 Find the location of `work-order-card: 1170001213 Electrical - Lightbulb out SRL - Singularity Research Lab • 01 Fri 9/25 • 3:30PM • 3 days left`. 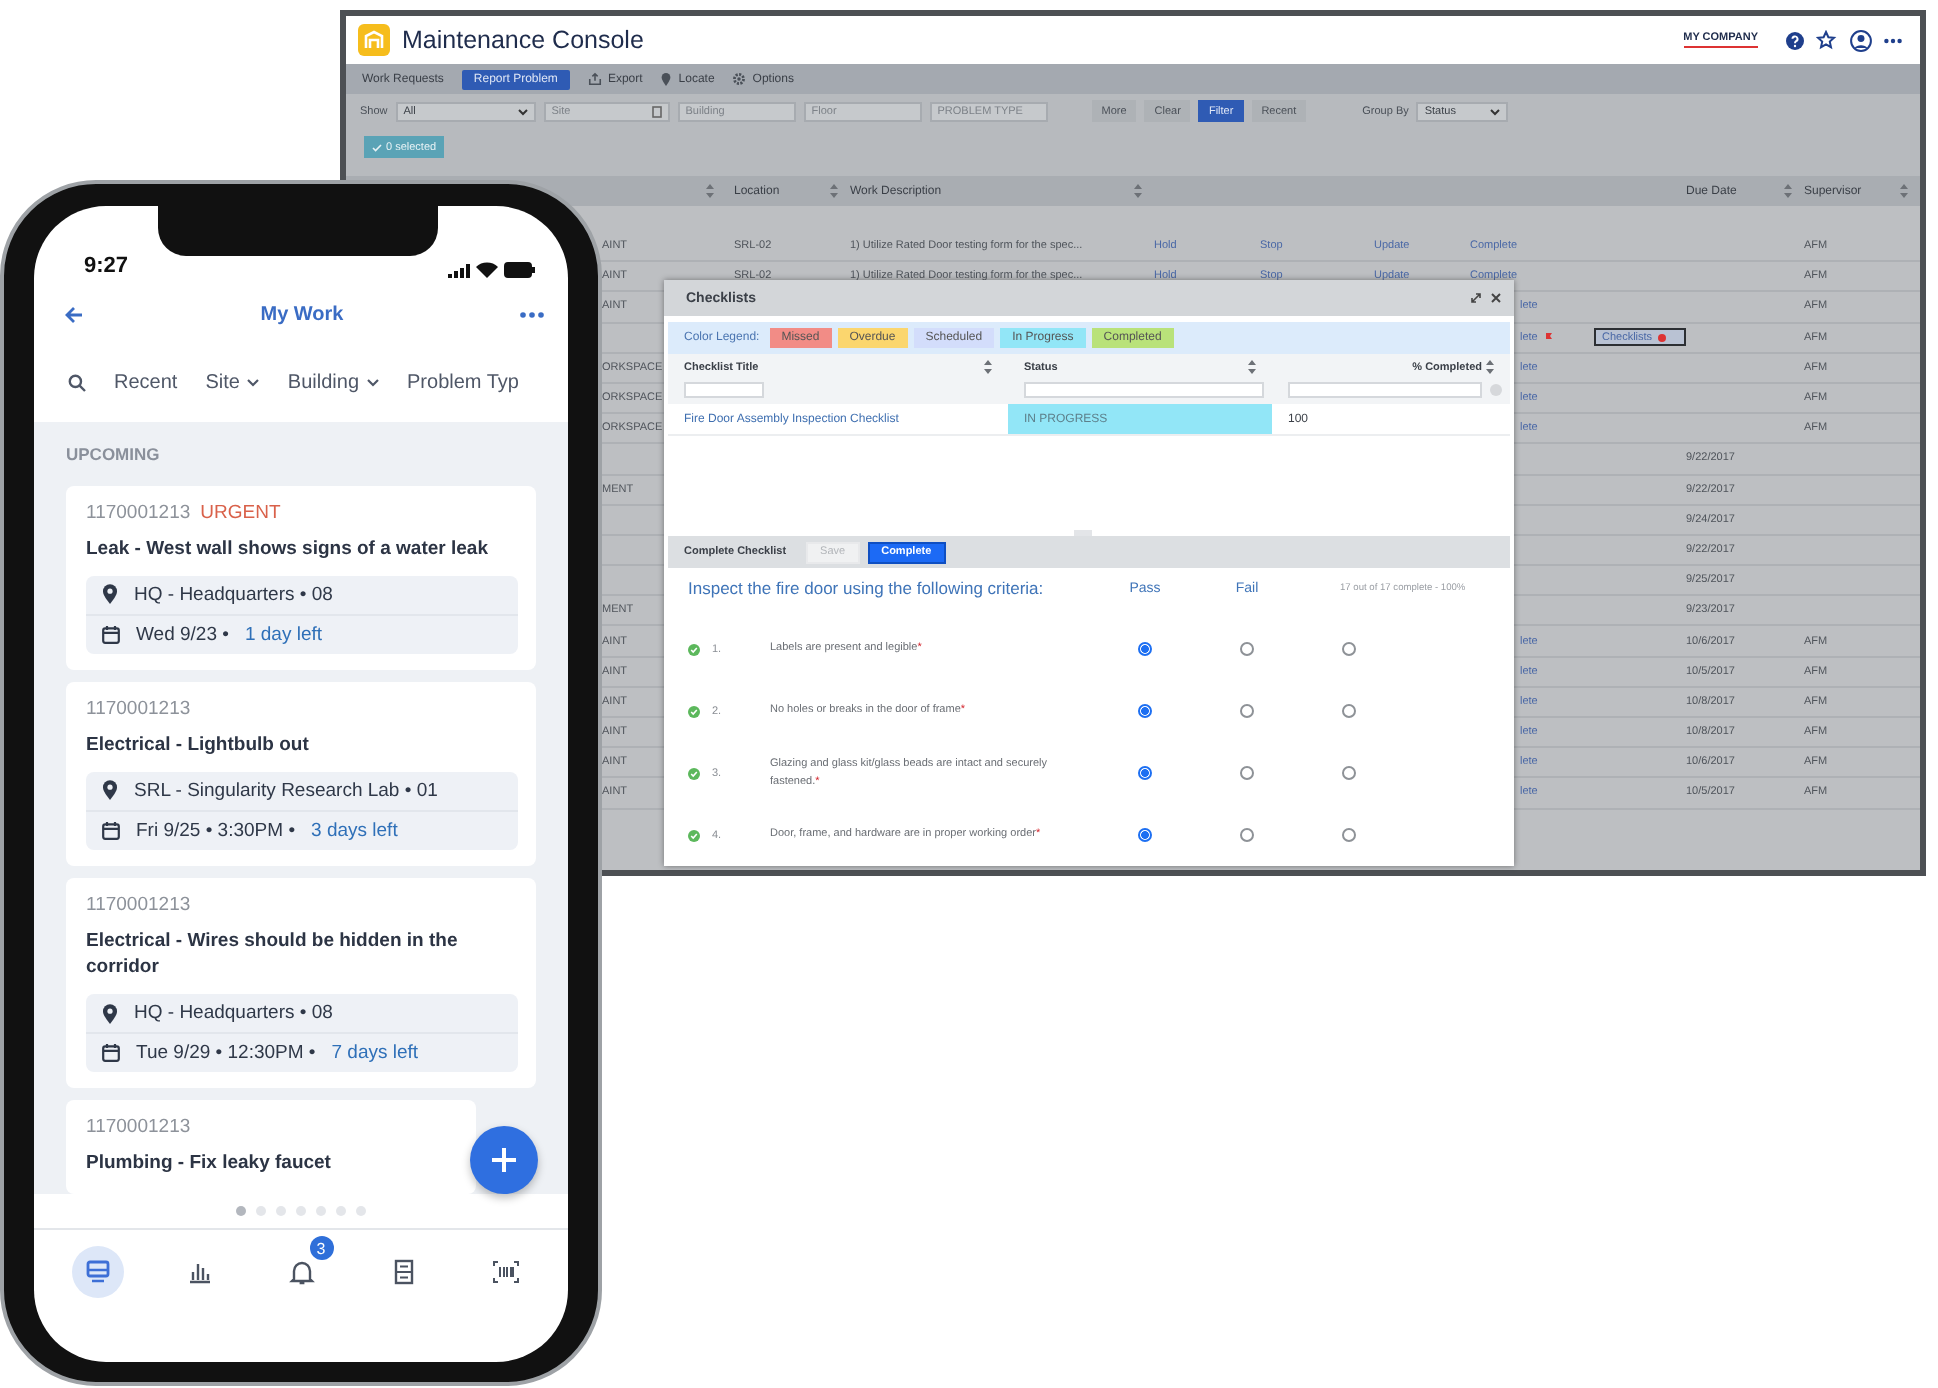

work-order-card: 1170001213 Electrical - Lightbulb out SRL - Singularity Research Lab • 01 Fri 9/25 • 3:30PM • 3 days left is located at coordinates (301, 773).